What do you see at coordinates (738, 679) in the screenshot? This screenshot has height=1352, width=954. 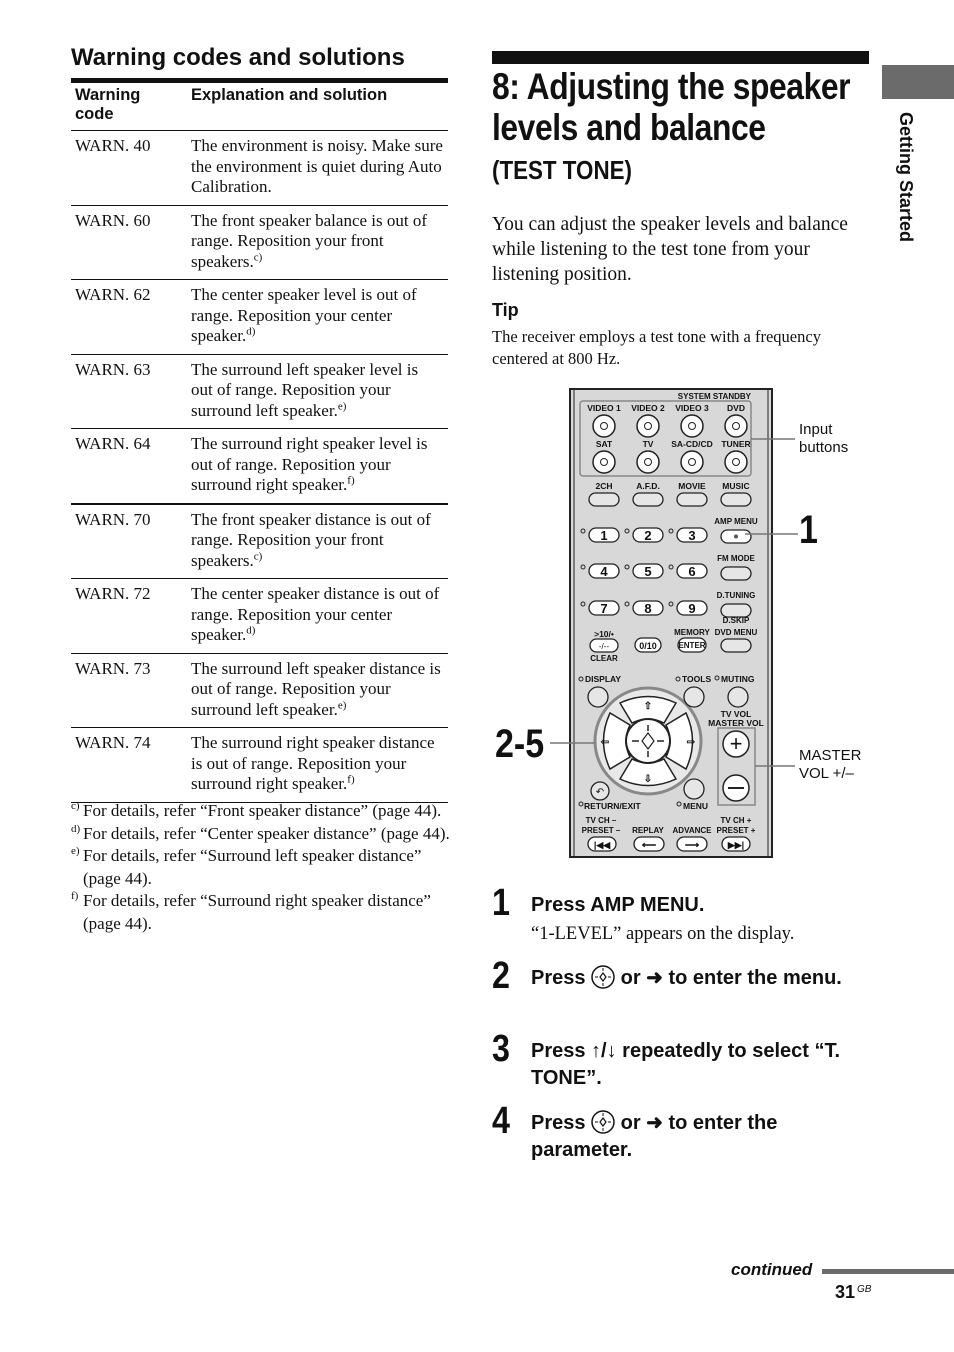 I see `muting-label: MUTING` at bounding box center [738, 679].